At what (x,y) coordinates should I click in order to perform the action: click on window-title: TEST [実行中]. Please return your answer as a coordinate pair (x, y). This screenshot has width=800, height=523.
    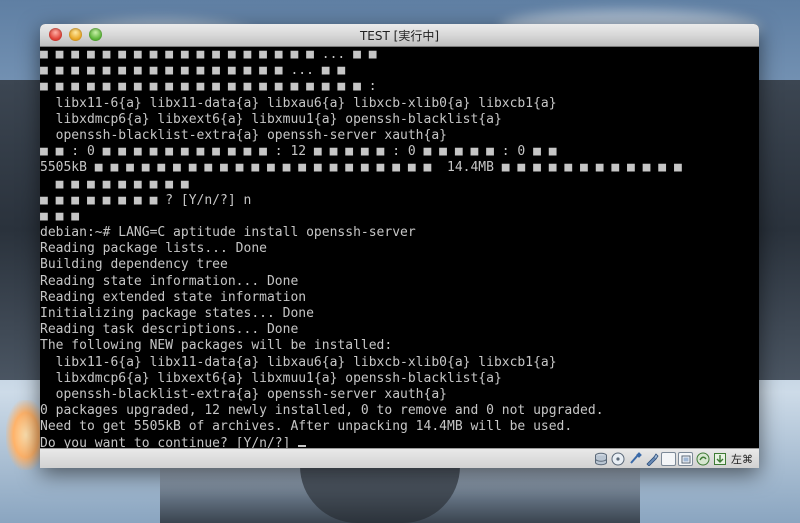
    Looking at the image, I should click on (399, 36).